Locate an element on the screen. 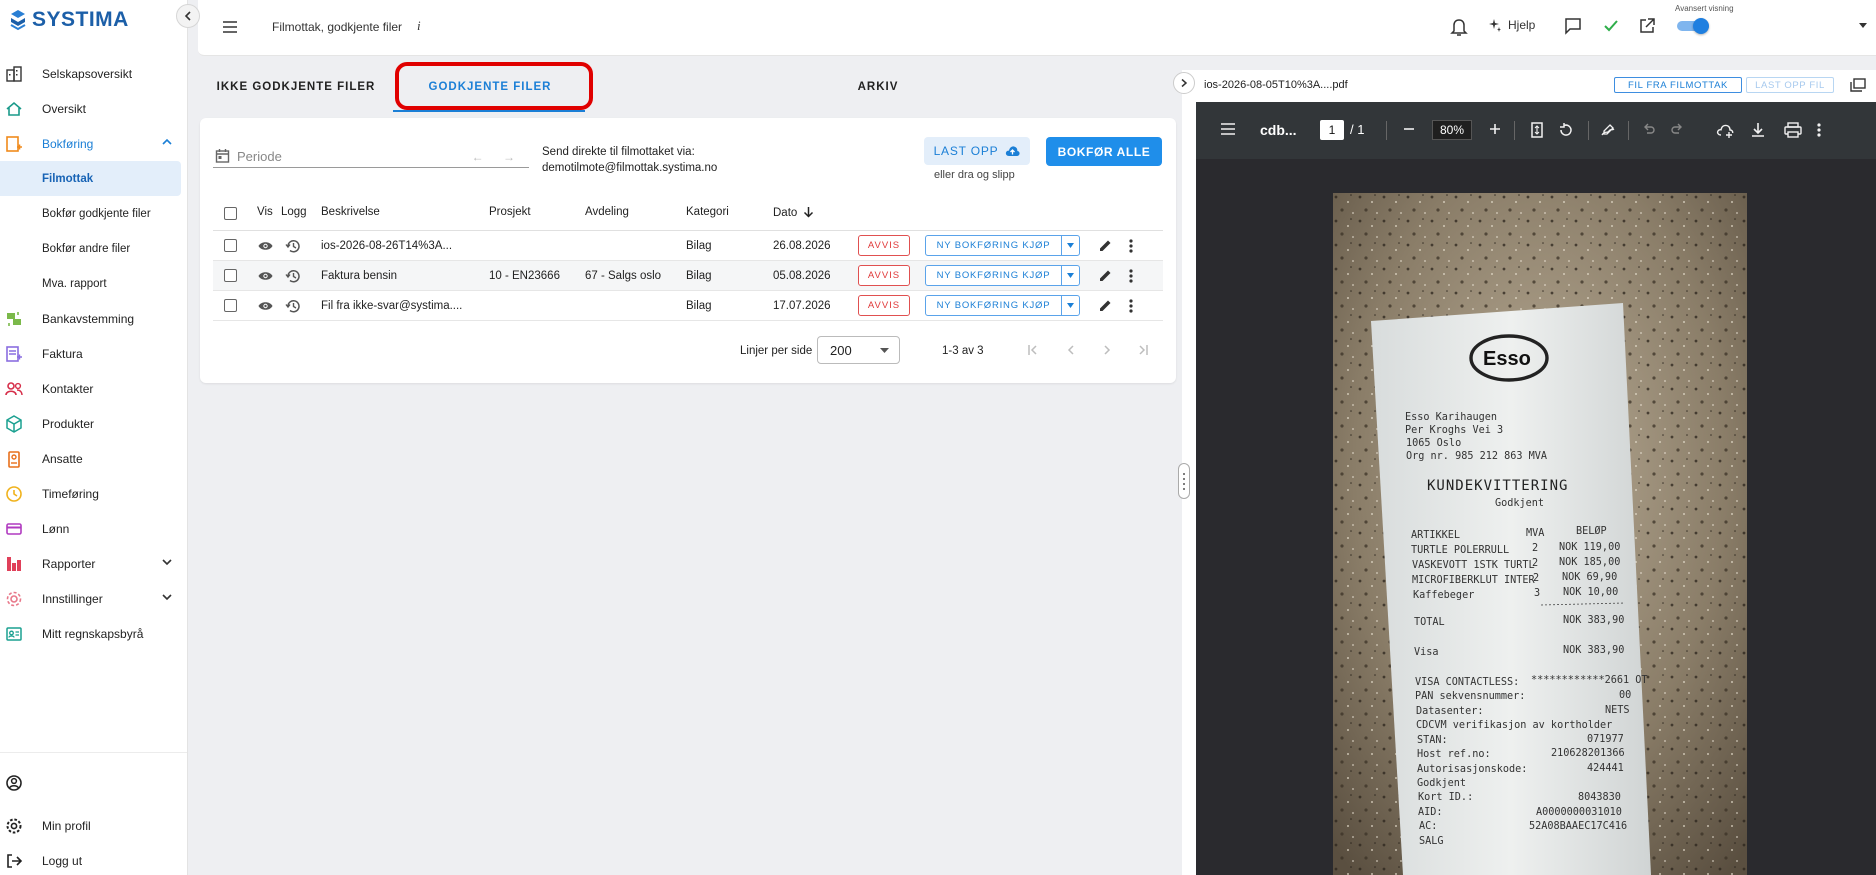  popout-window-icon is located at coordinates (1858, 85).